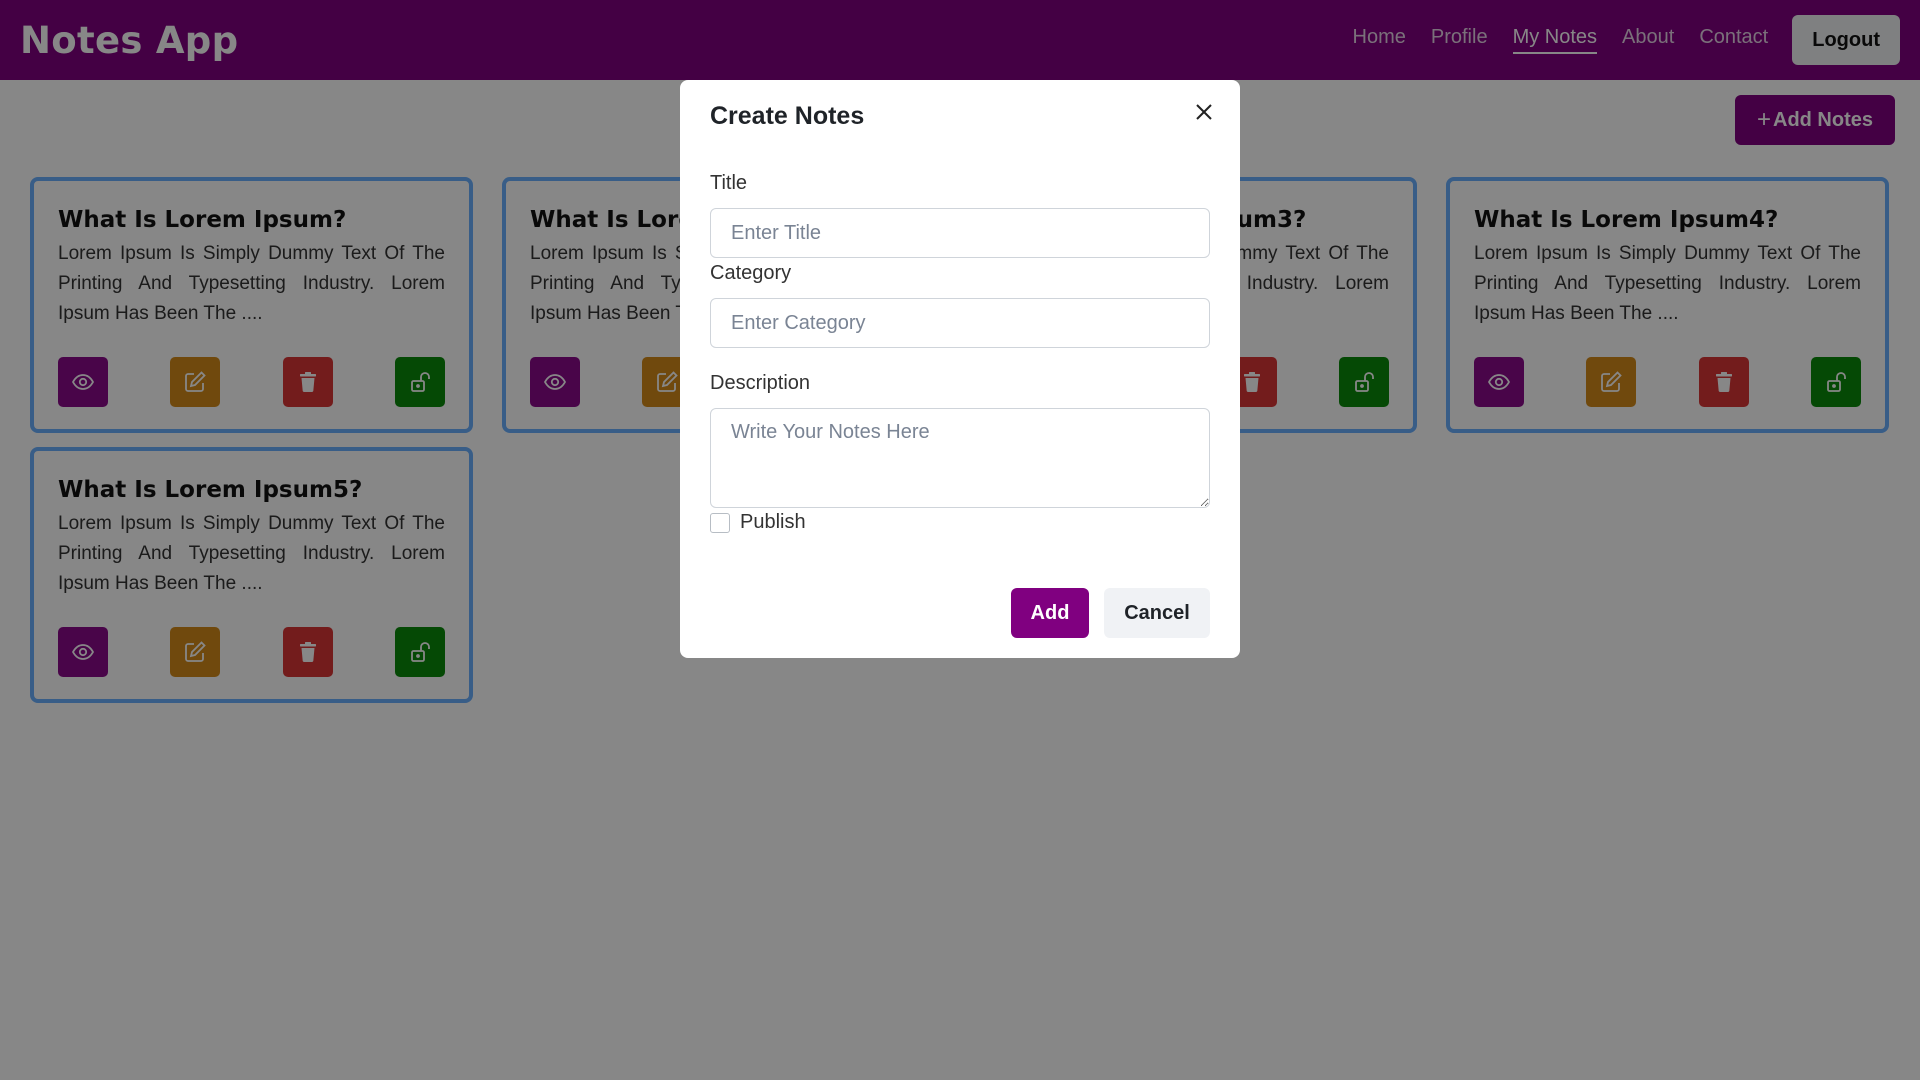 This screenshot has width=1920, height=1080. I want to click on close-modal-button, so click(1204, 112).